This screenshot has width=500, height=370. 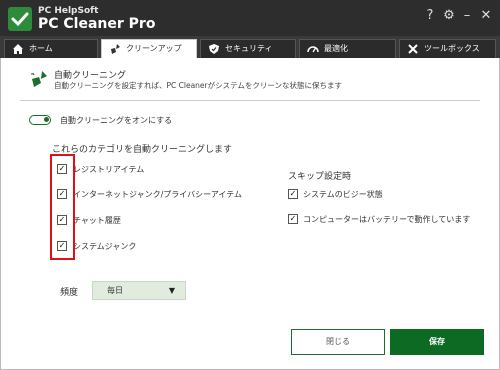 What do you see at coordinates (430, 16) in the screenshot?
I see `help-icon: ?` at bounding box center [430, 16].